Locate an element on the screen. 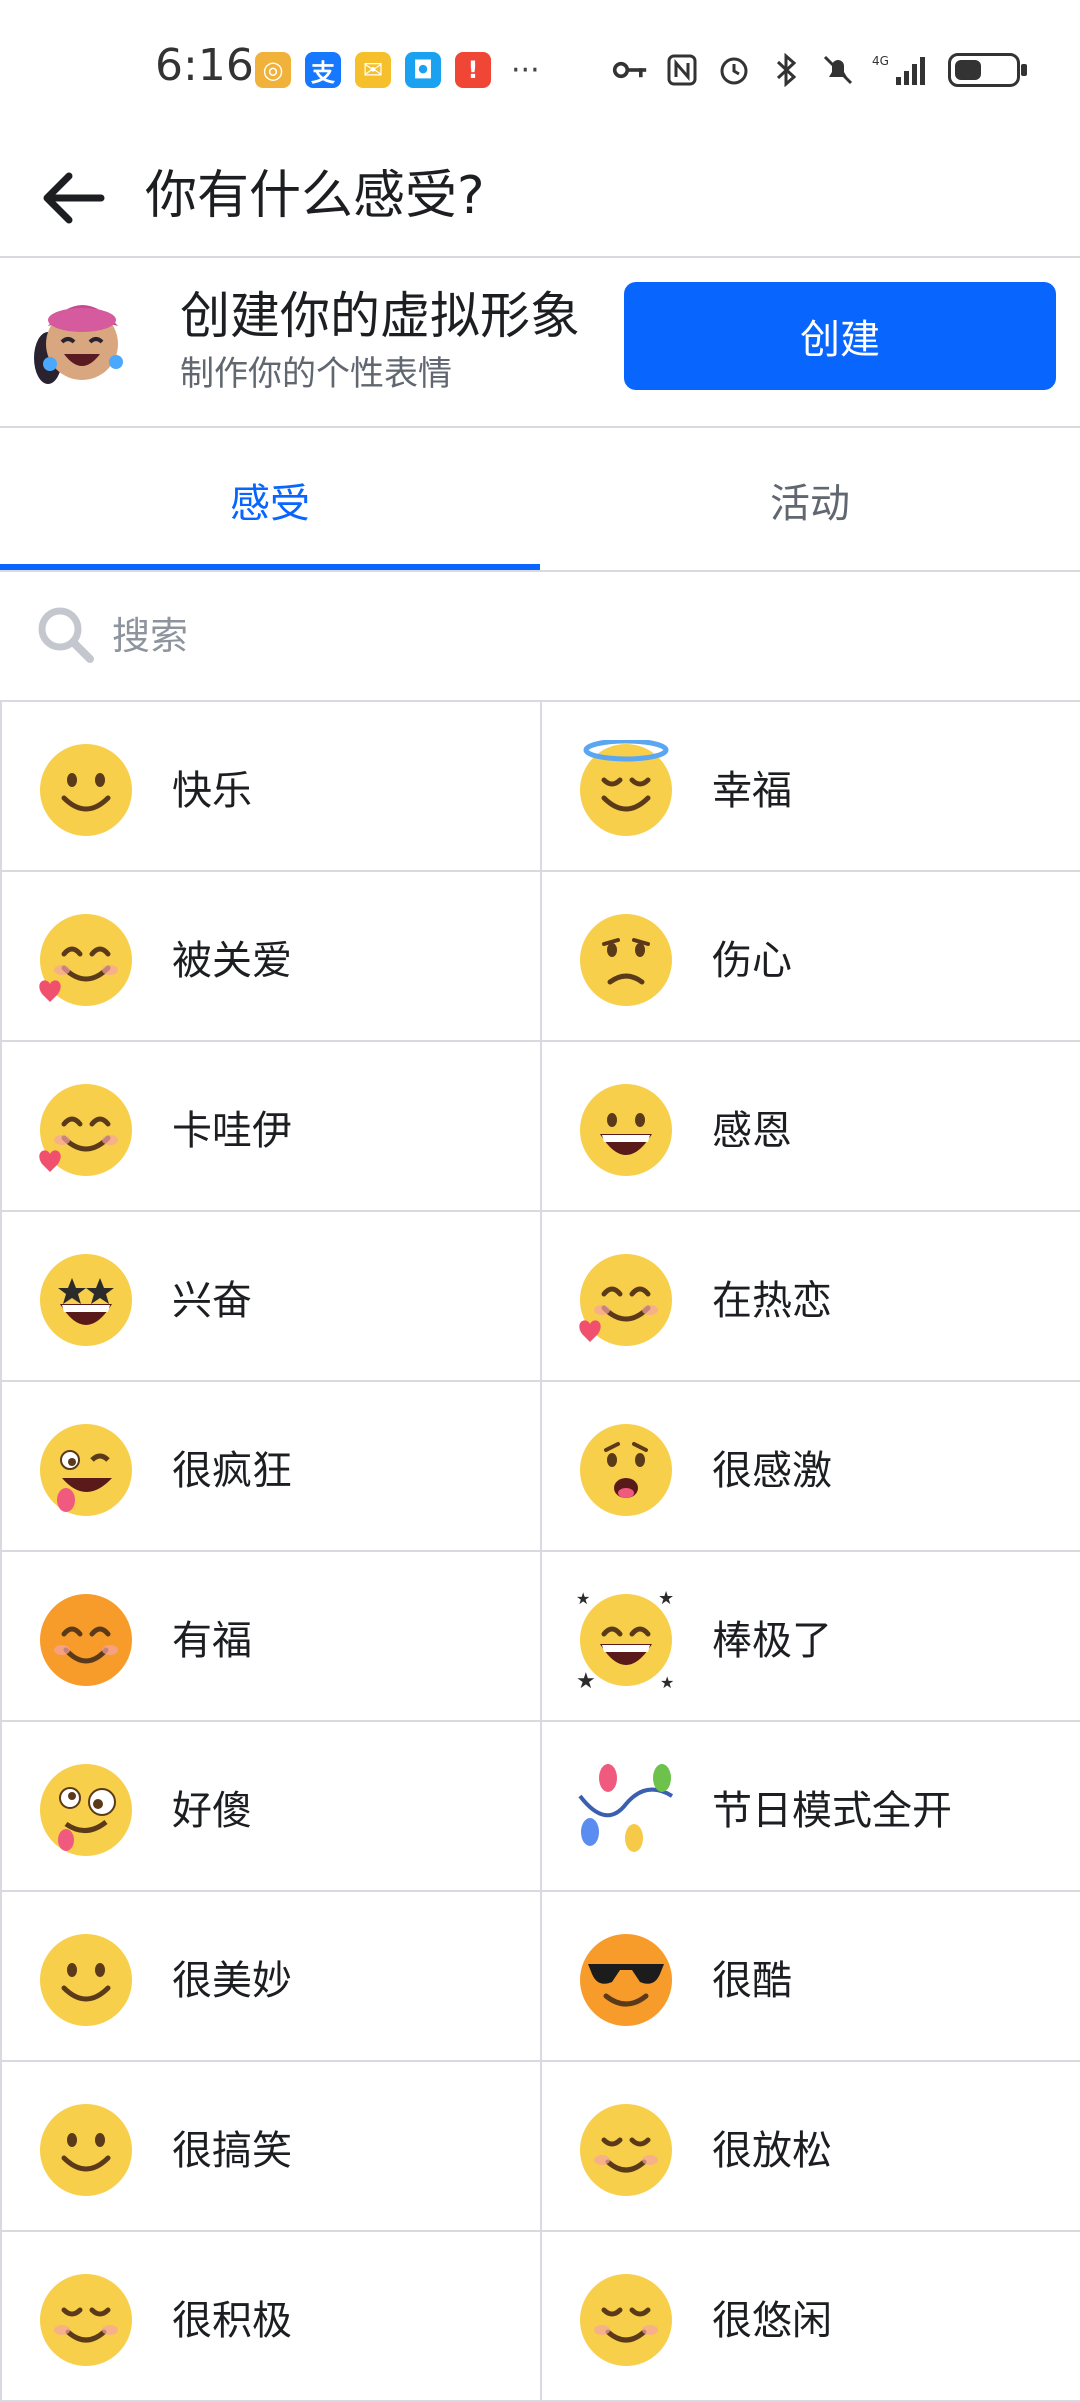  tab-feelings: 感受 is located at coordinates (270, 500).